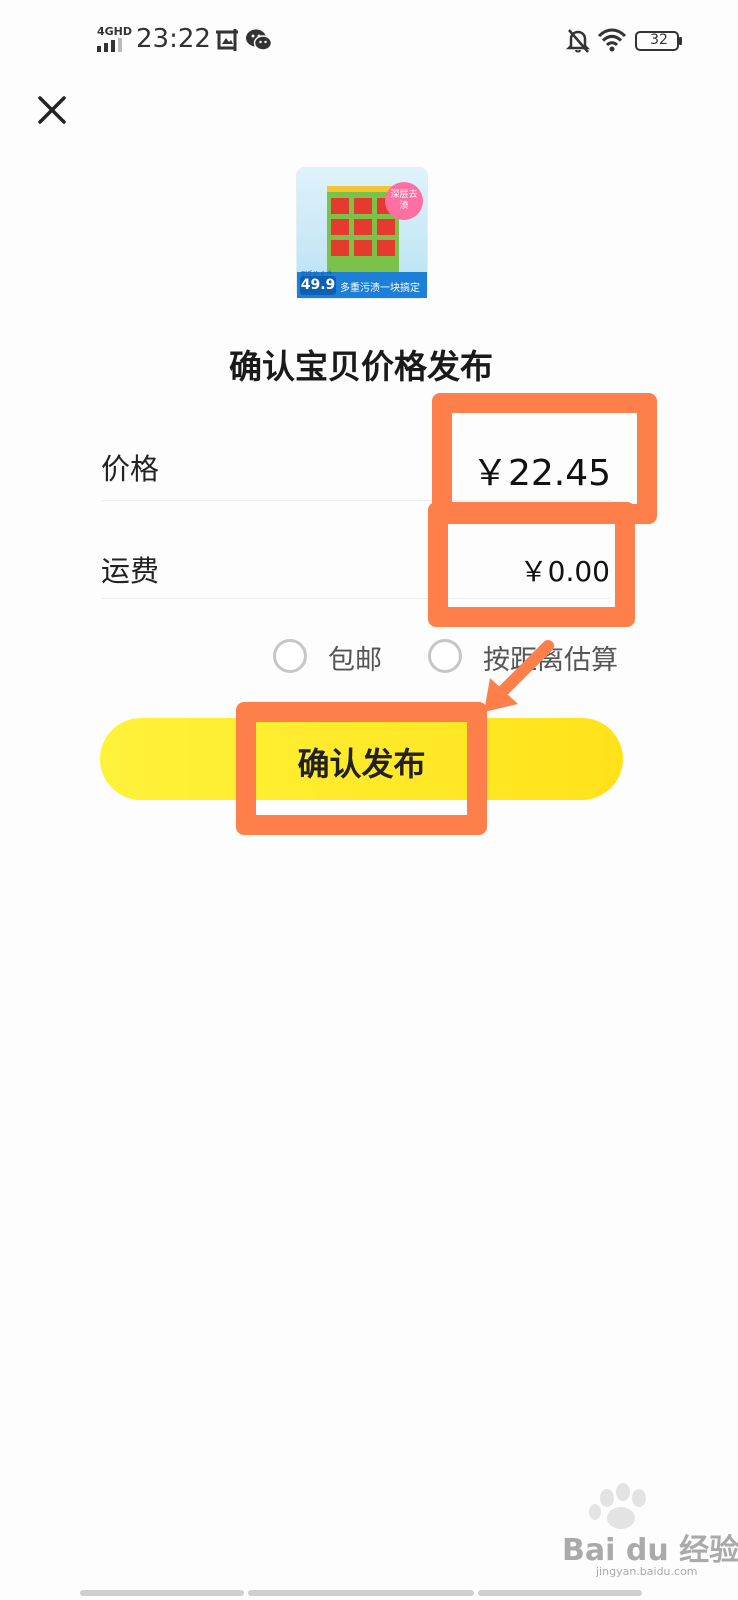 The image size is (738, 1600). Describe the element at coordinates (659, 40) in the screenshot. I see `battery-level: 32` at that location.